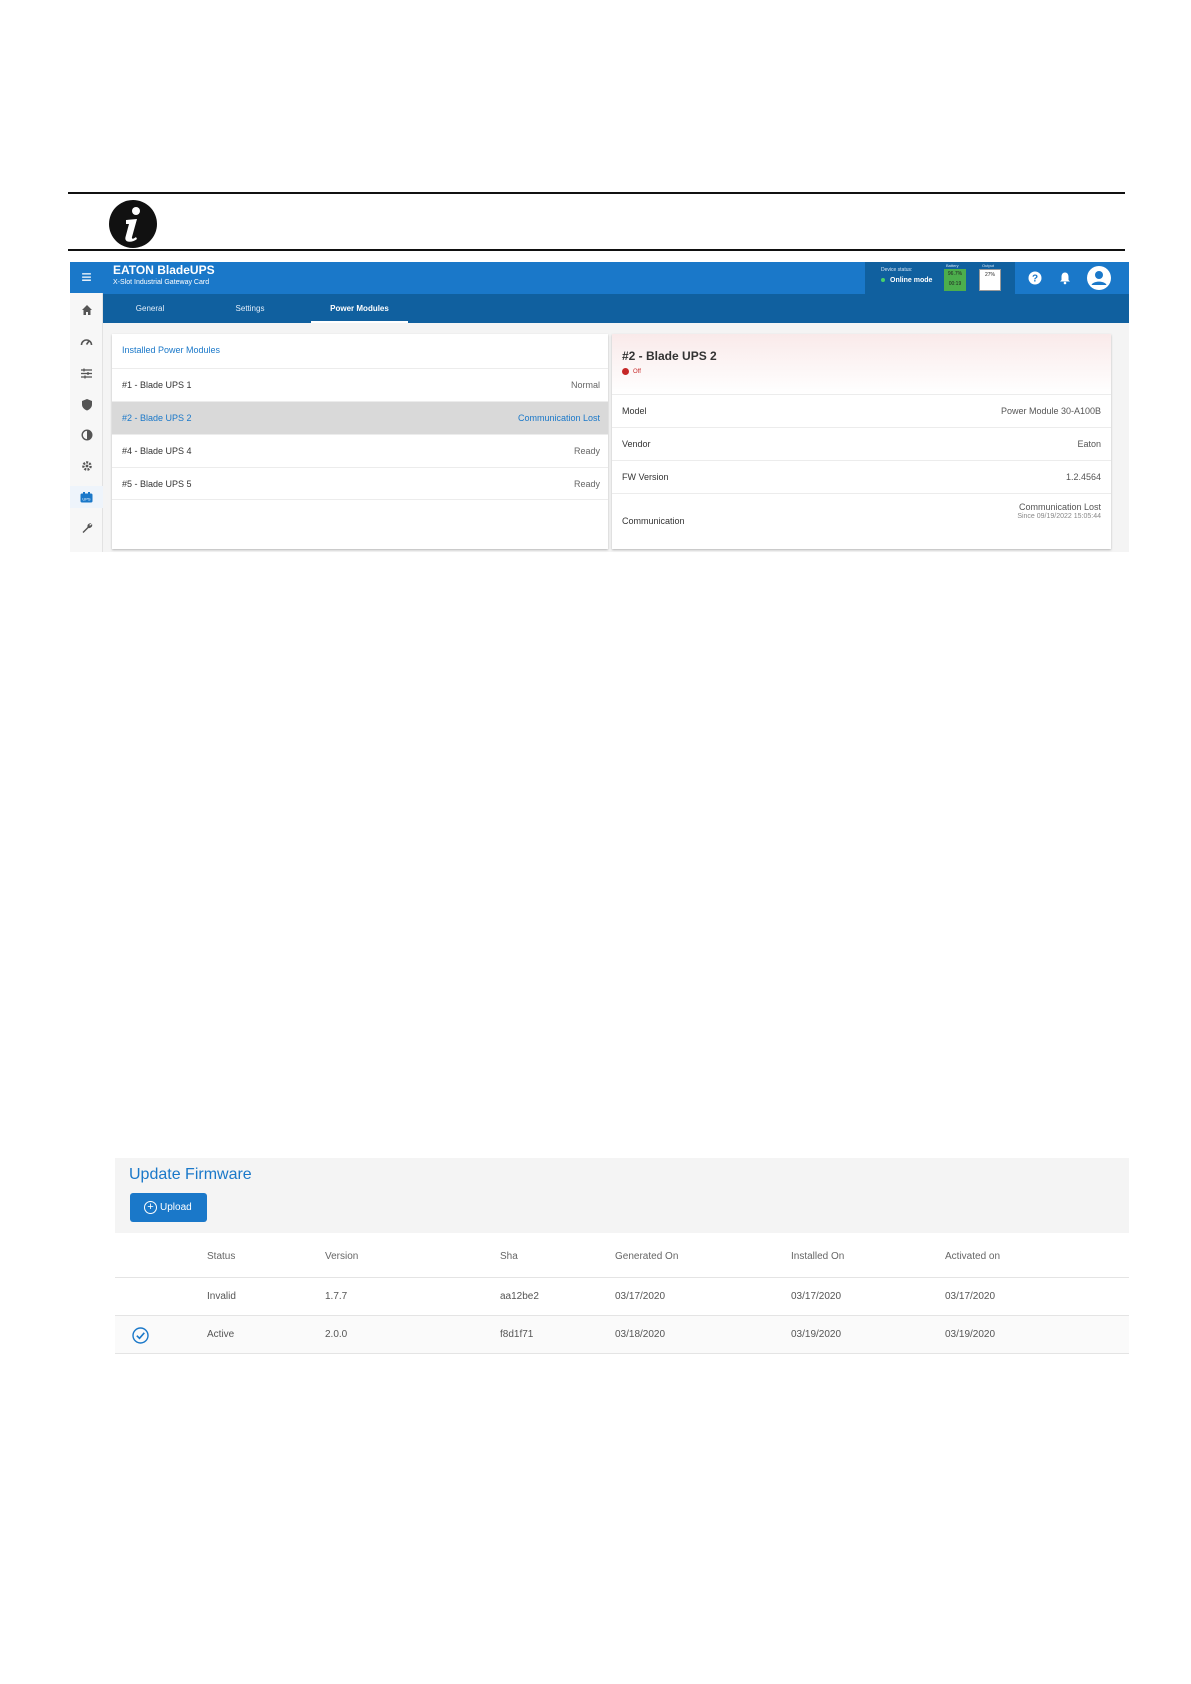  I want to click on app-title: EATON BladeUPS, so click(164, 270).